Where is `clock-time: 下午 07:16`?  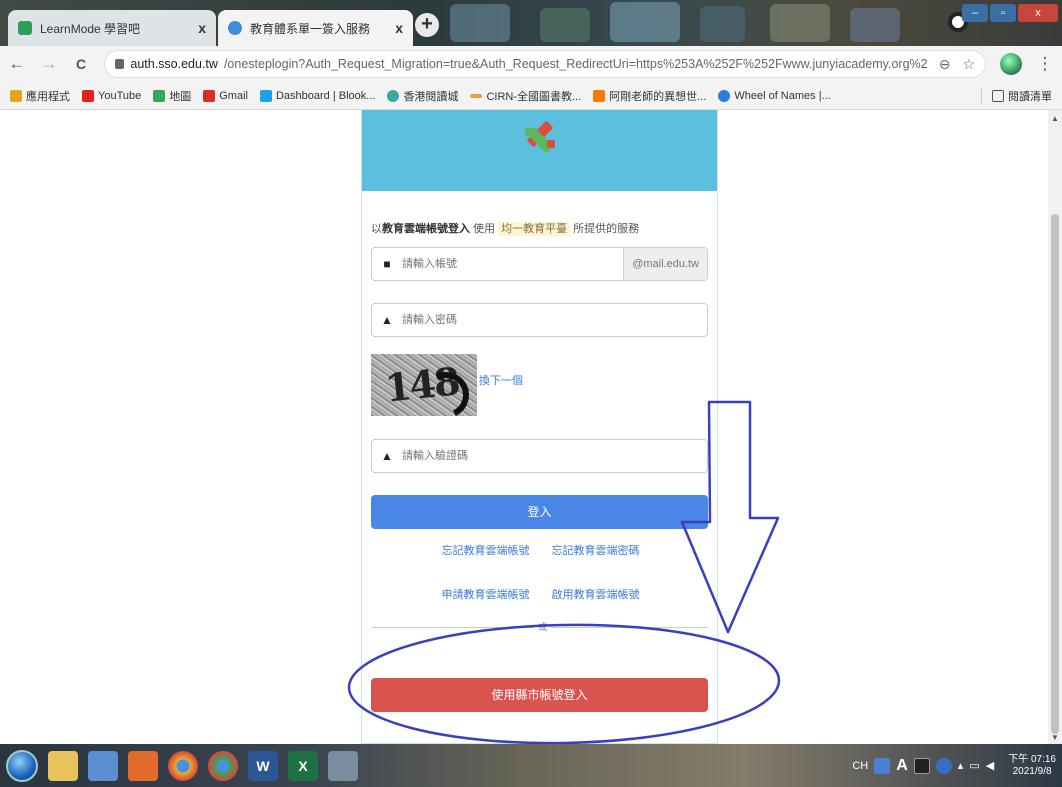
clock-time: 下午 07:16 is located at coordinates (1032, 759).